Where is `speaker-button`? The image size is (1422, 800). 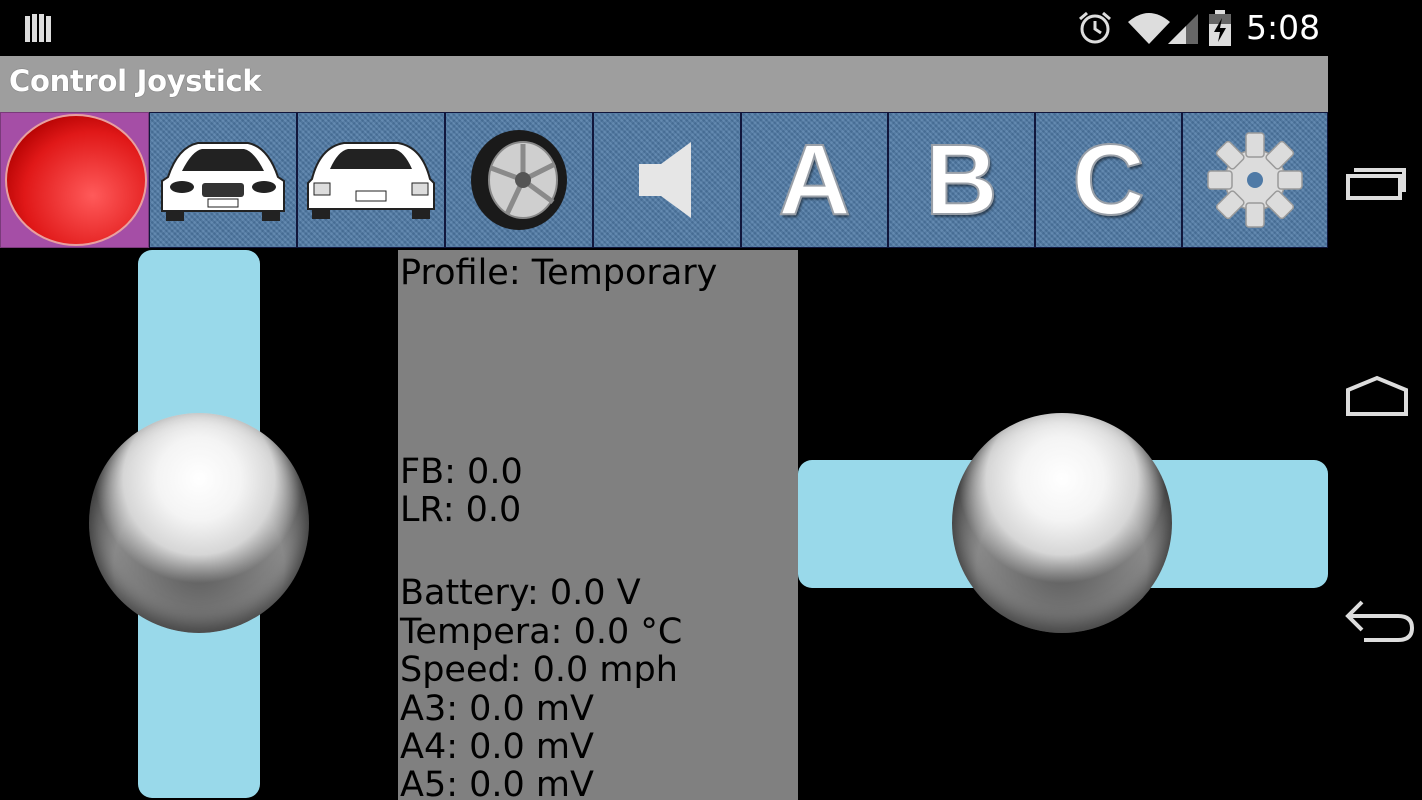
speaker-button is located at coordinates (667, 180).